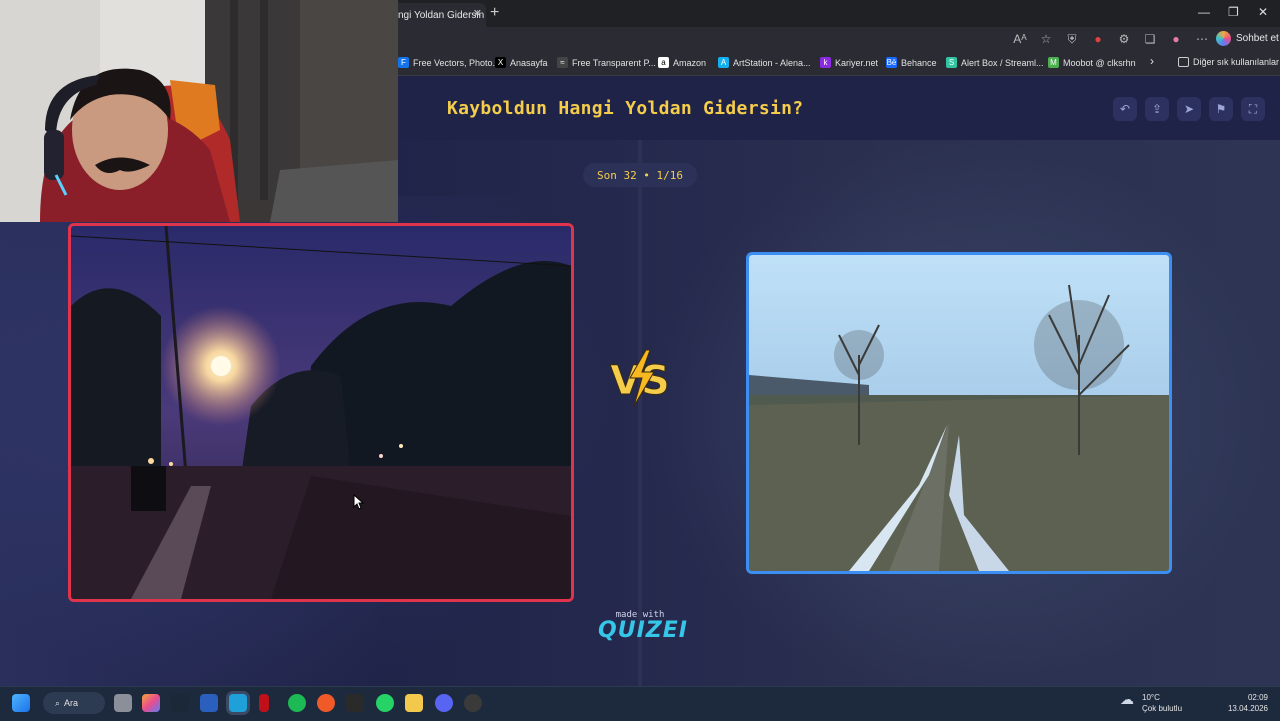 This screenshot has width=1280, height=721. What do you see at coordinates (473, 703) in the screenshot?
I see `obs-icon` at bounding box center [473, 703].